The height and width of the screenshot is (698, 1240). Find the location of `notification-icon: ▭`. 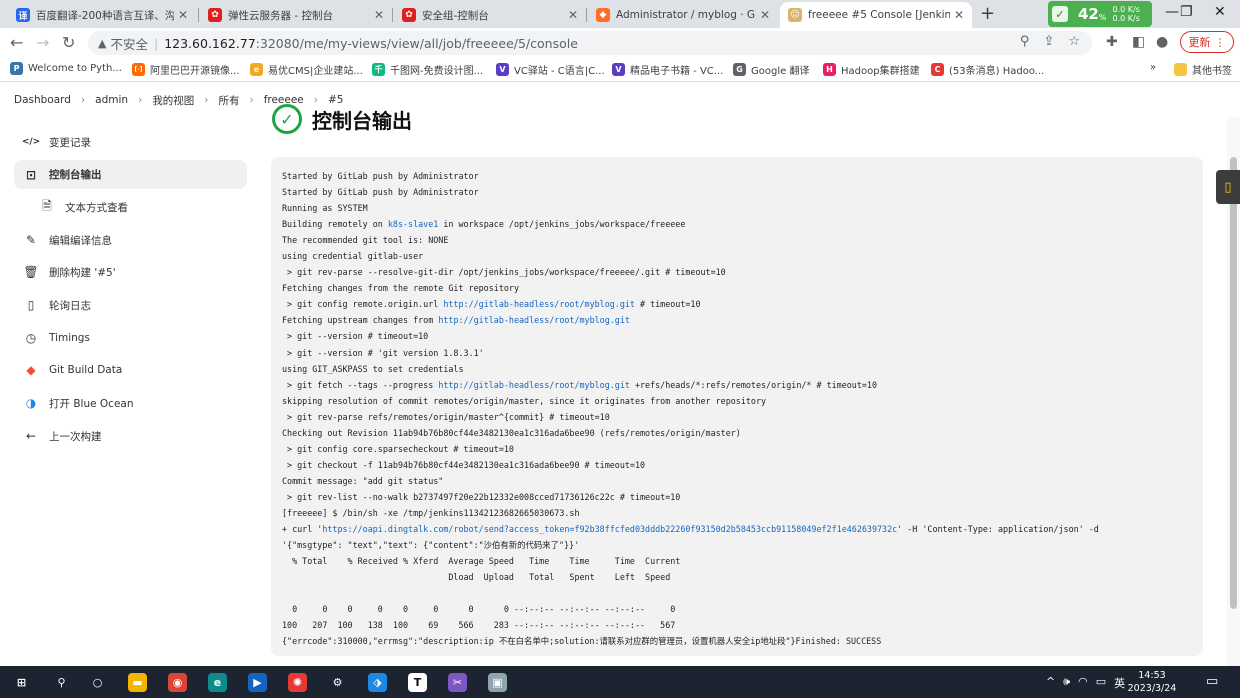

notification-icon: ▭ is located at coordinates (1212, 681).